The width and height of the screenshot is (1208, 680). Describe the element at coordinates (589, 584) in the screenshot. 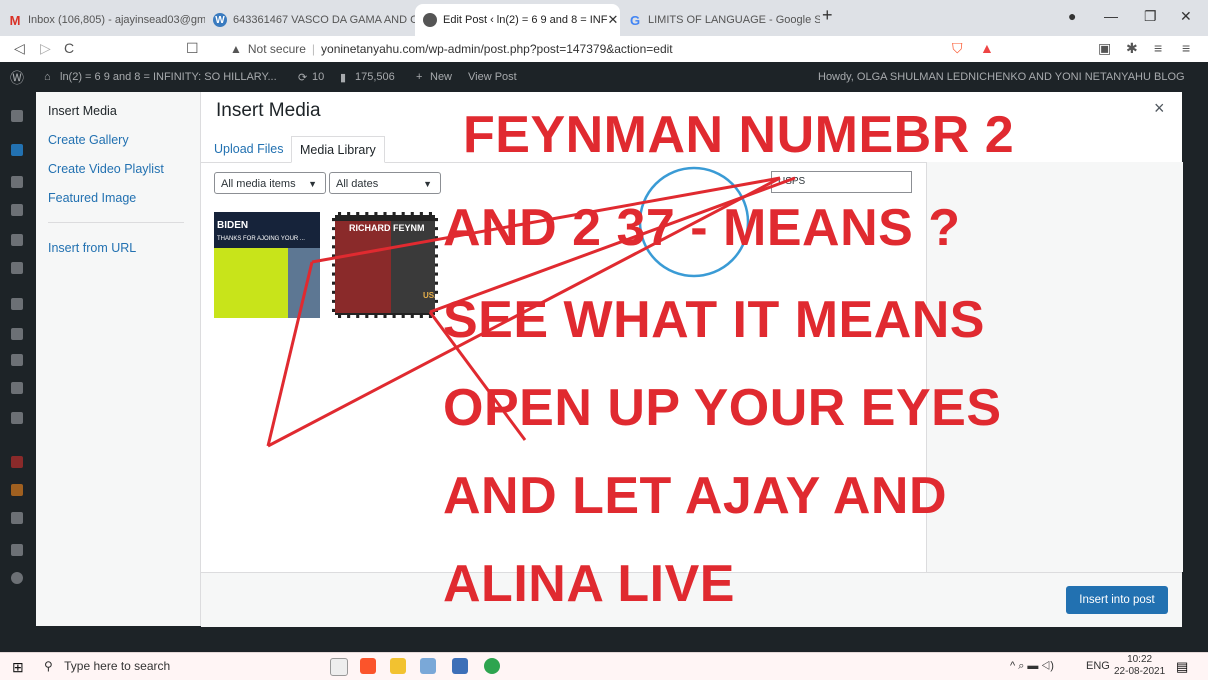

I see `overlay-line-6: ALINA LIVE` at that location.